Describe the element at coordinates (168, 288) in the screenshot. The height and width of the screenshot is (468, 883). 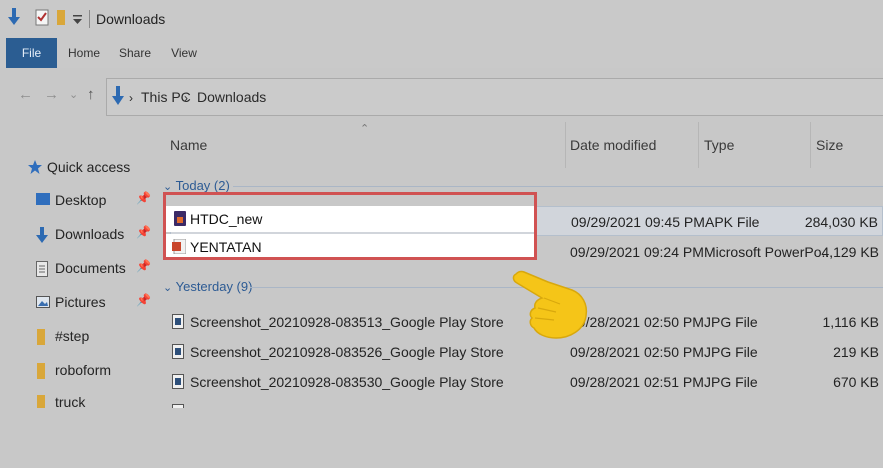
I see `chevron-down-icon: ⌄` at that location.